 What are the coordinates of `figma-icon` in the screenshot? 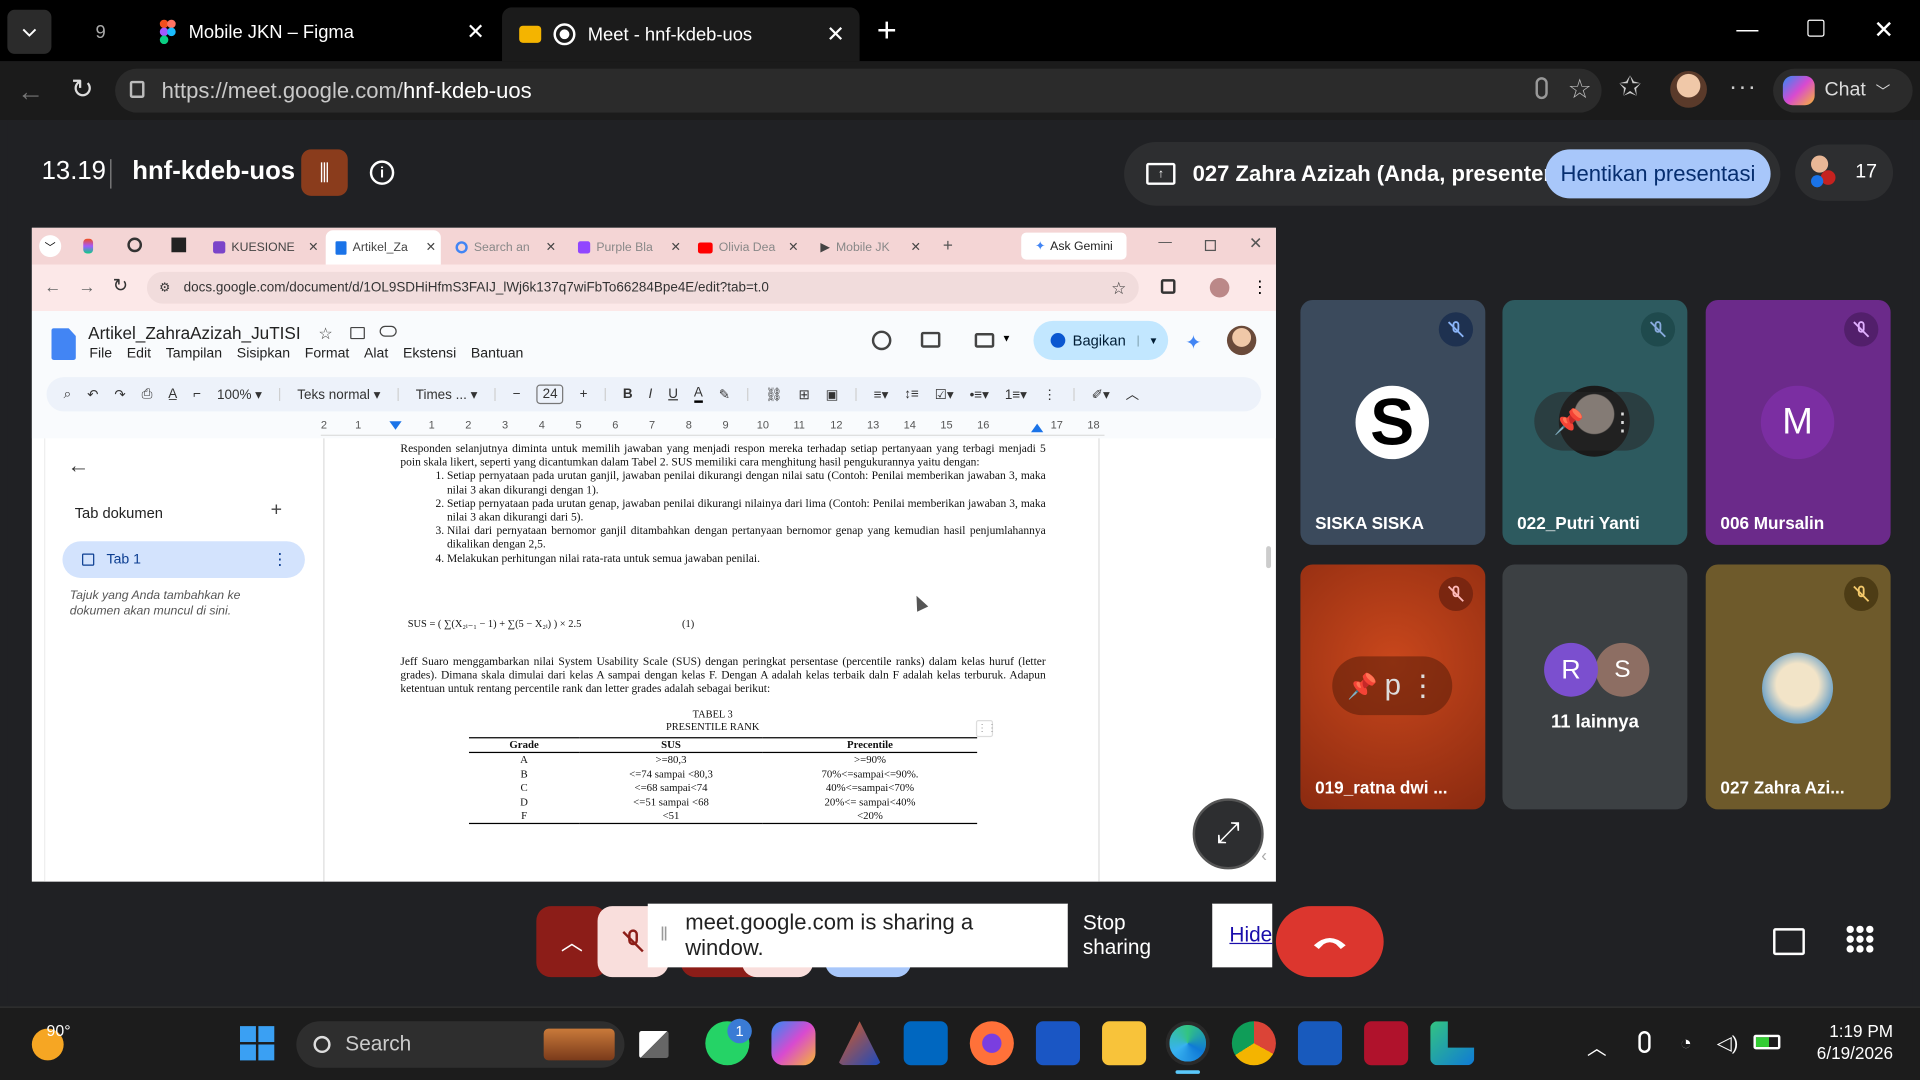 It's located at (88, 246).